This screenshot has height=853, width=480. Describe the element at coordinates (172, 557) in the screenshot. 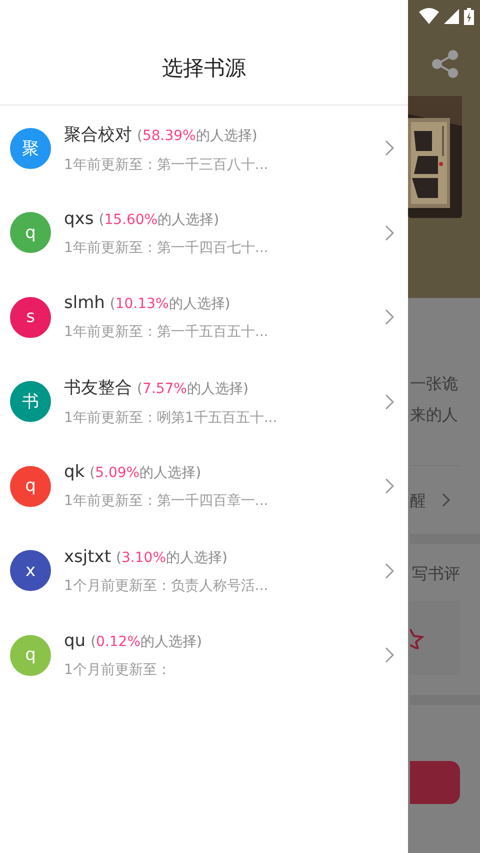

I see `share-text: (3.10%的人选择)` at that location.